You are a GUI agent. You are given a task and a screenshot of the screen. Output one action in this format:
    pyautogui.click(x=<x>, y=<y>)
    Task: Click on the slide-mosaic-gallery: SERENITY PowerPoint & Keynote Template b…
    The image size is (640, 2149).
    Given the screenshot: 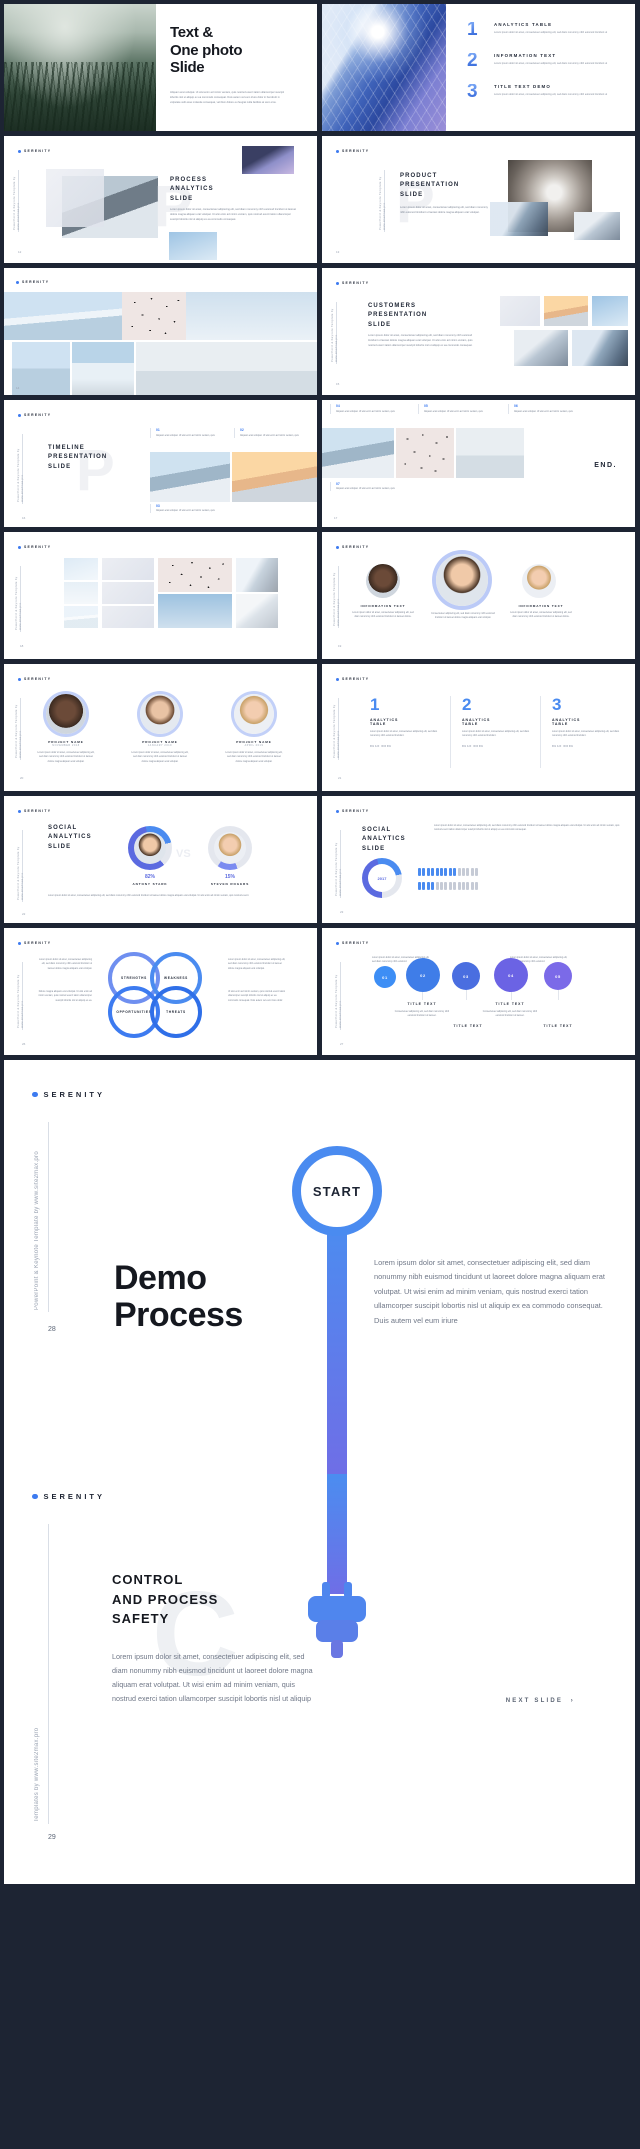 What is the action you would take?
    pyautogui.click(x=160, y=595)
    